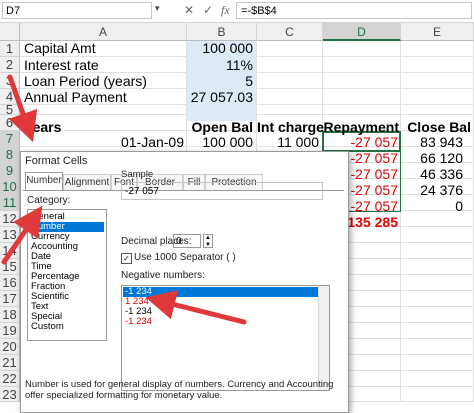  Describe the element at coordinates (22, 235) in the screenshot. I see `annotation-arrow-to-number-category` at that location.